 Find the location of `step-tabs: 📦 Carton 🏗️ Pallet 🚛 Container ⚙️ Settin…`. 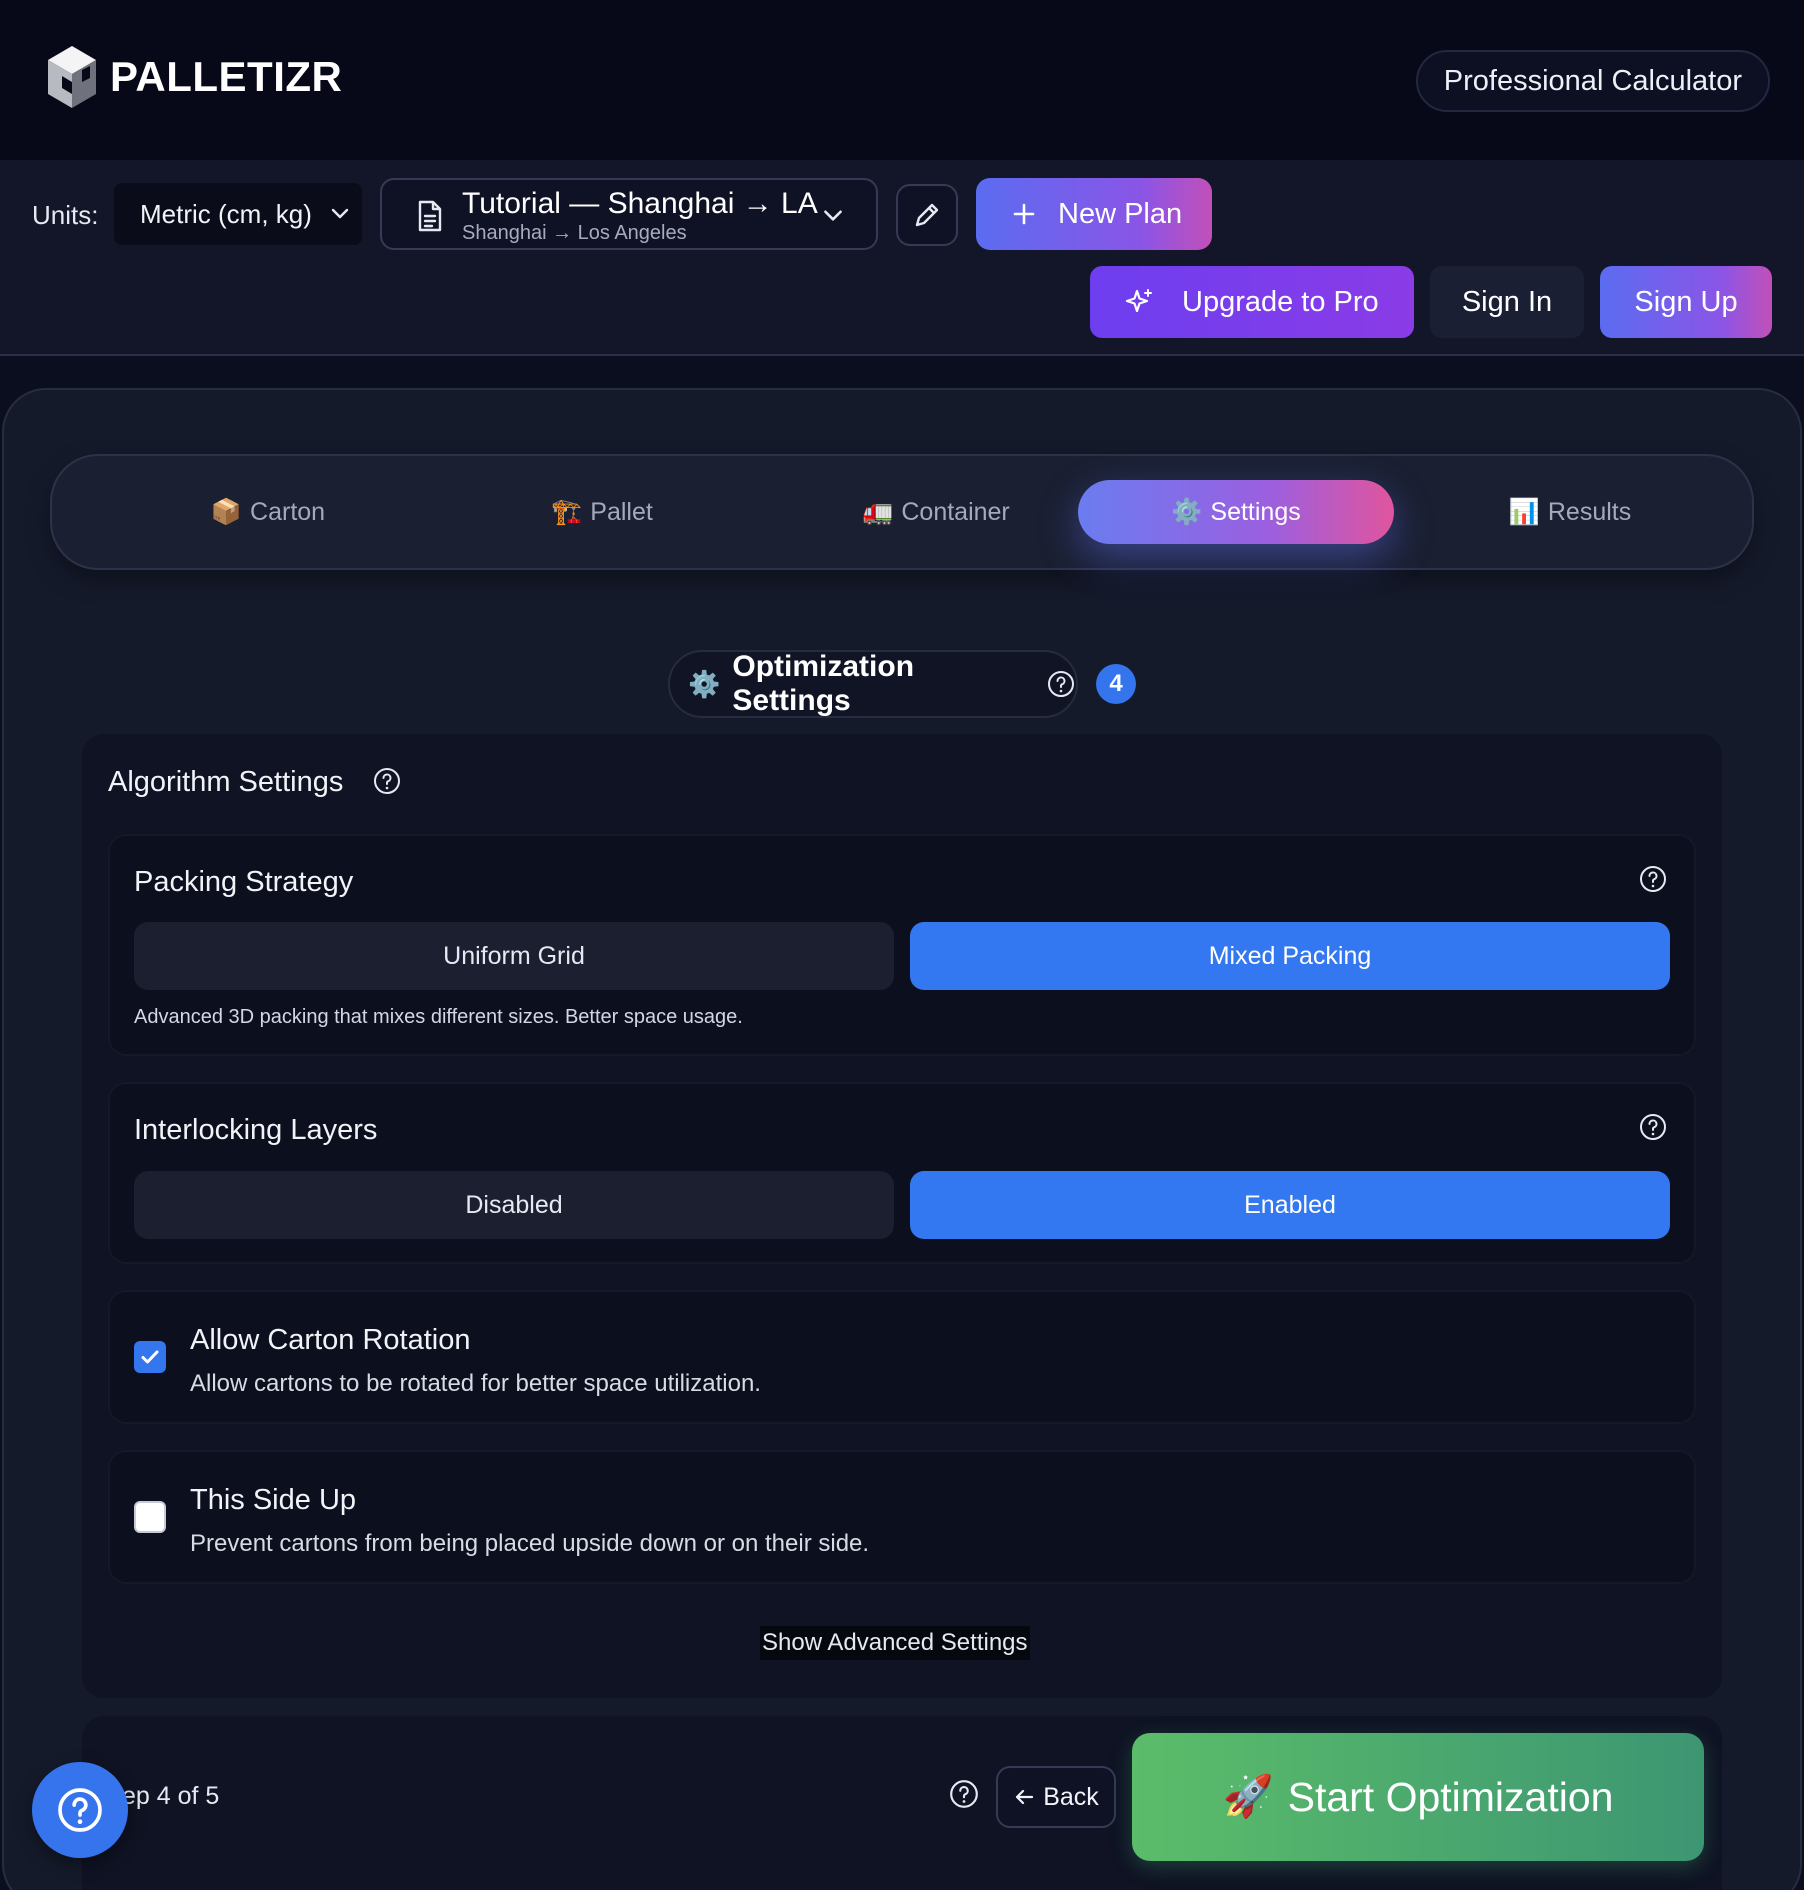

step-tabs: 📦 Carton 🏗️ Pallet 🚛 Container ⚙️ Settin… is located at coordinates (902, 512).